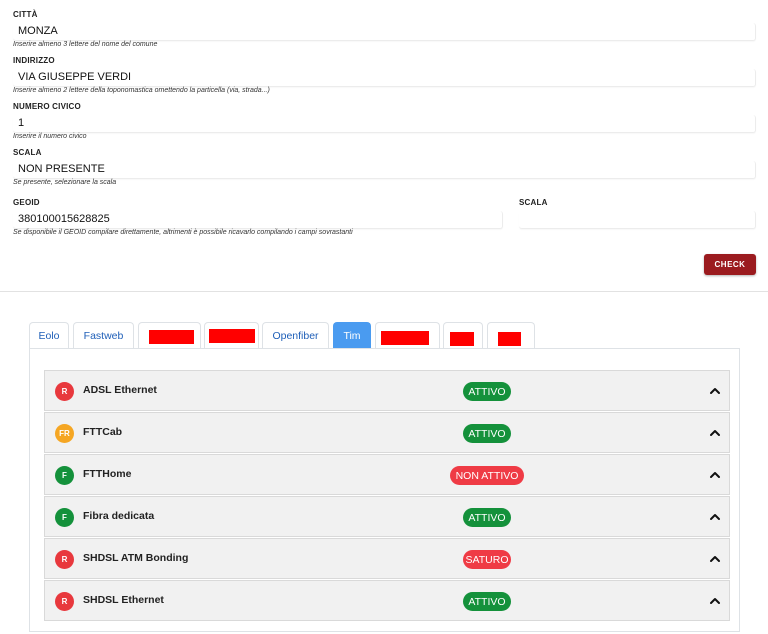  I want to click on scala-hint: Se presente, selezionare la scala, so click(65, 182).